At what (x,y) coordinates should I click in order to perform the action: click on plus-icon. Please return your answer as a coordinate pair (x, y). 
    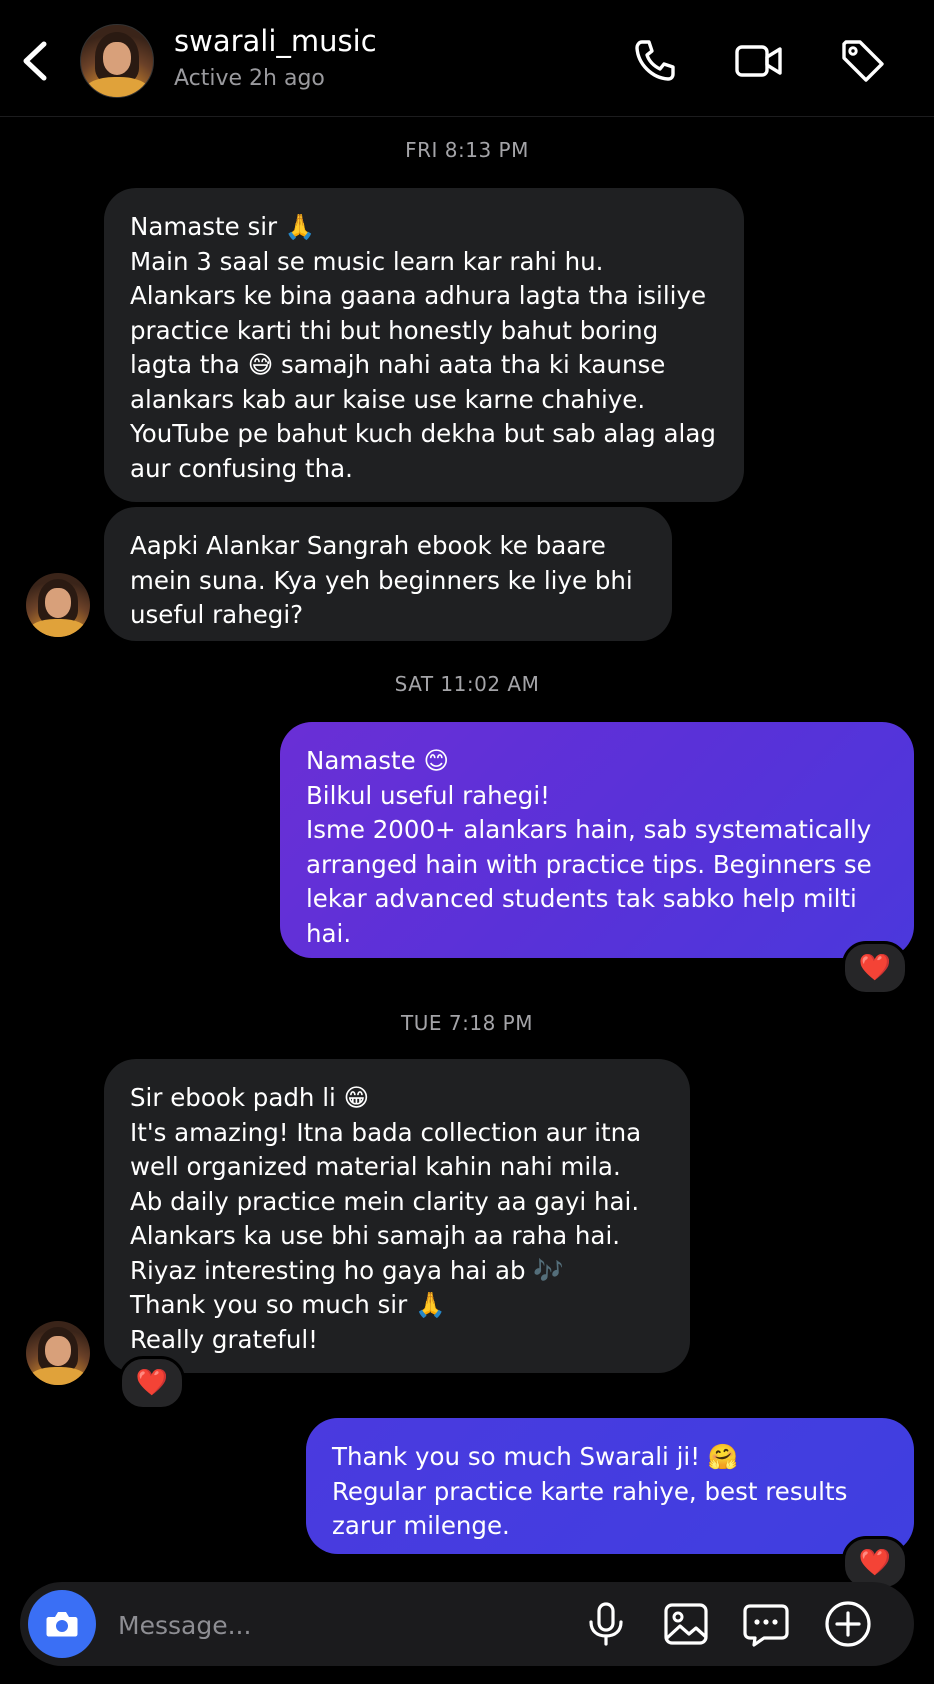
    Looking at the image, I should click on (848, 1624).